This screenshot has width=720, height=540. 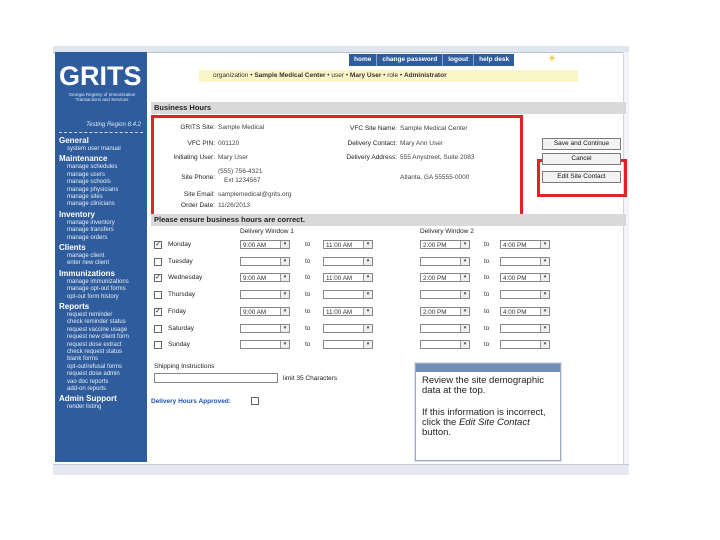 I want to click on sidebar-link: opt-out/refusal forms, so click(x=94, y=367).